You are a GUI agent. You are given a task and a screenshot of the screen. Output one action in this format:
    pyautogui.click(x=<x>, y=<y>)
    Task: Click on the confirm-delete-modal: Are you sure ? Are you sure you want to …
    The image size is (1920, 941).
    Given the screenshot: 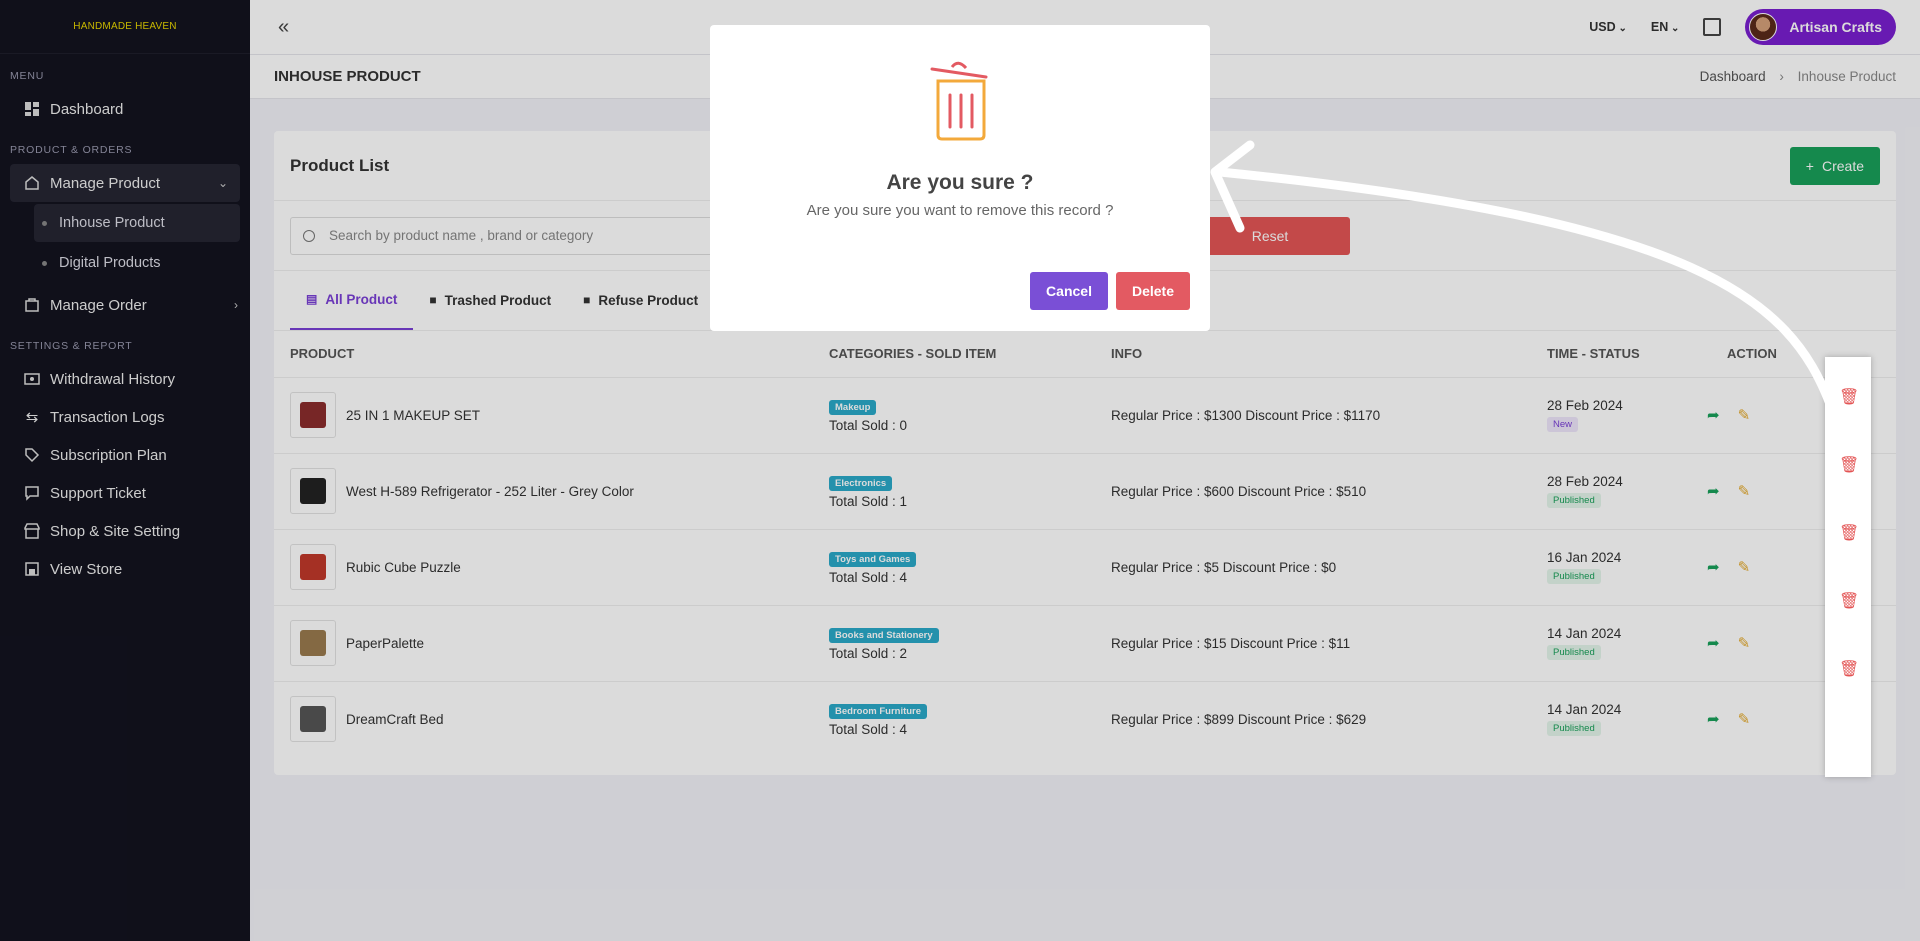 What is the action you would take?
    pyautogui.click(x=960, y=178)
    